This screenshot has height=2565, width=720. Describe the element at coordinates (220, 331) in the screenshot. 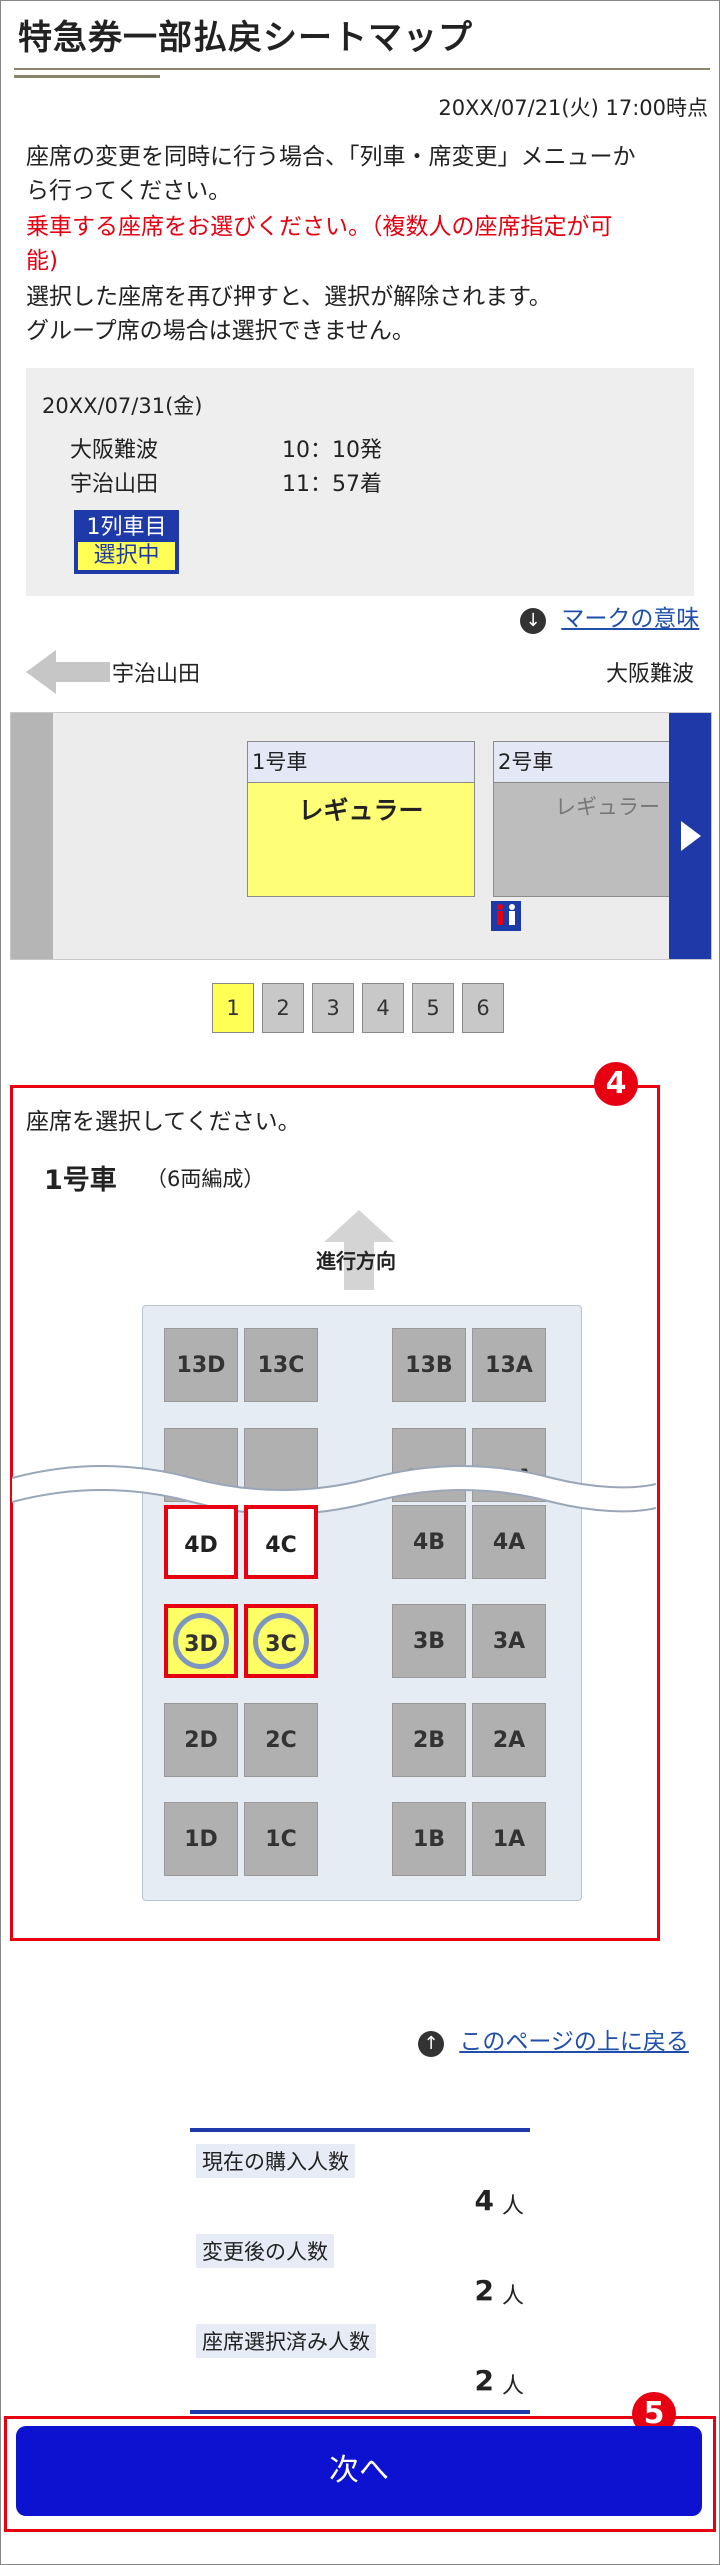

I see `note-line: グループ席の場合は選択できません。` at that location.